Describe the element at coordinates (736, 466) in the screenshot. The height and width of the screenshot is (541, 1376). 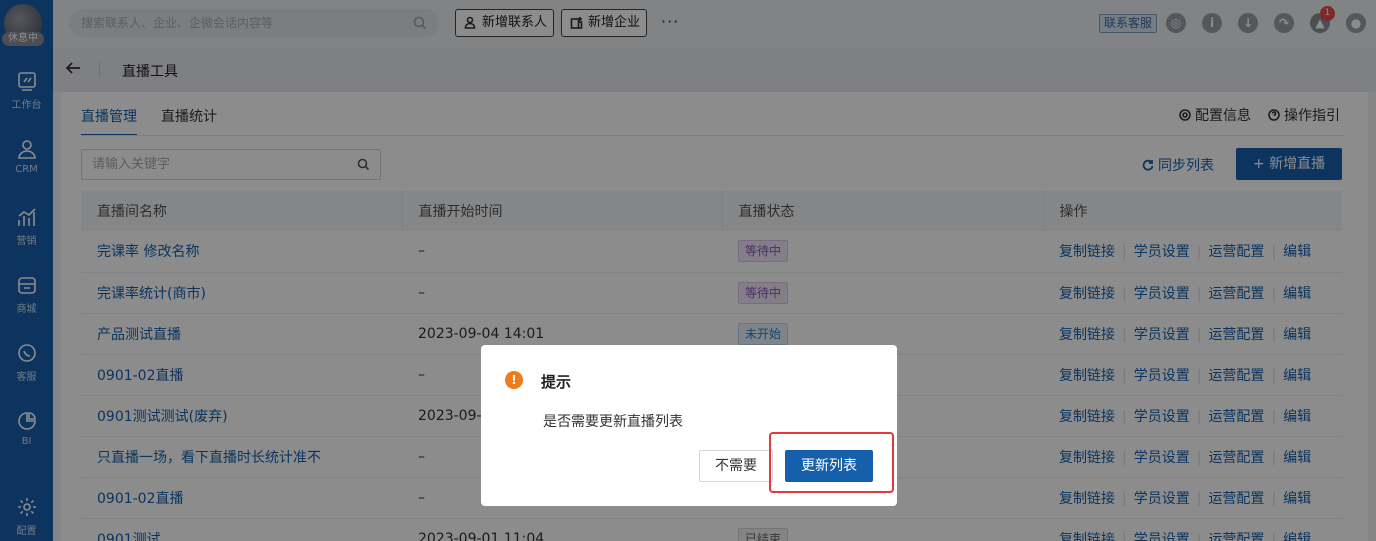
I see `cancel-button: 不需要` at that location.